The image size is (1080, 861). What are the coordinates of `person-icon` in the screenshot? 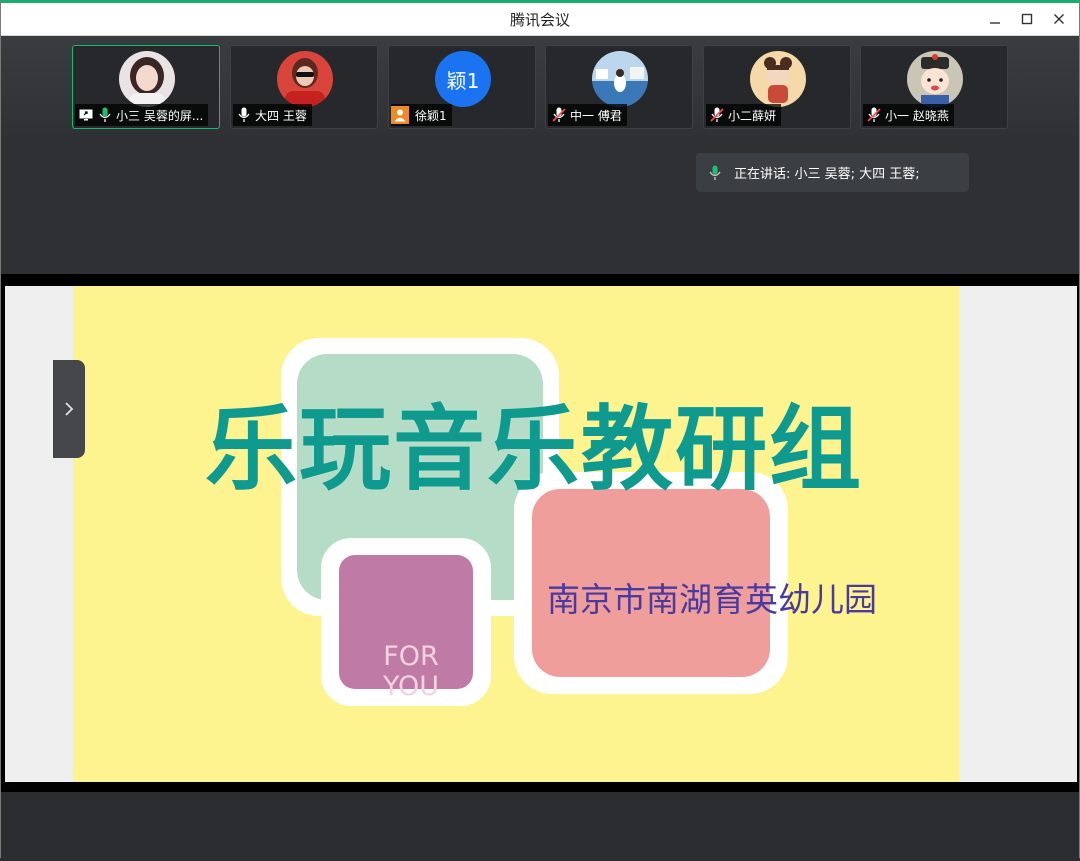 It's located at (400, 115).